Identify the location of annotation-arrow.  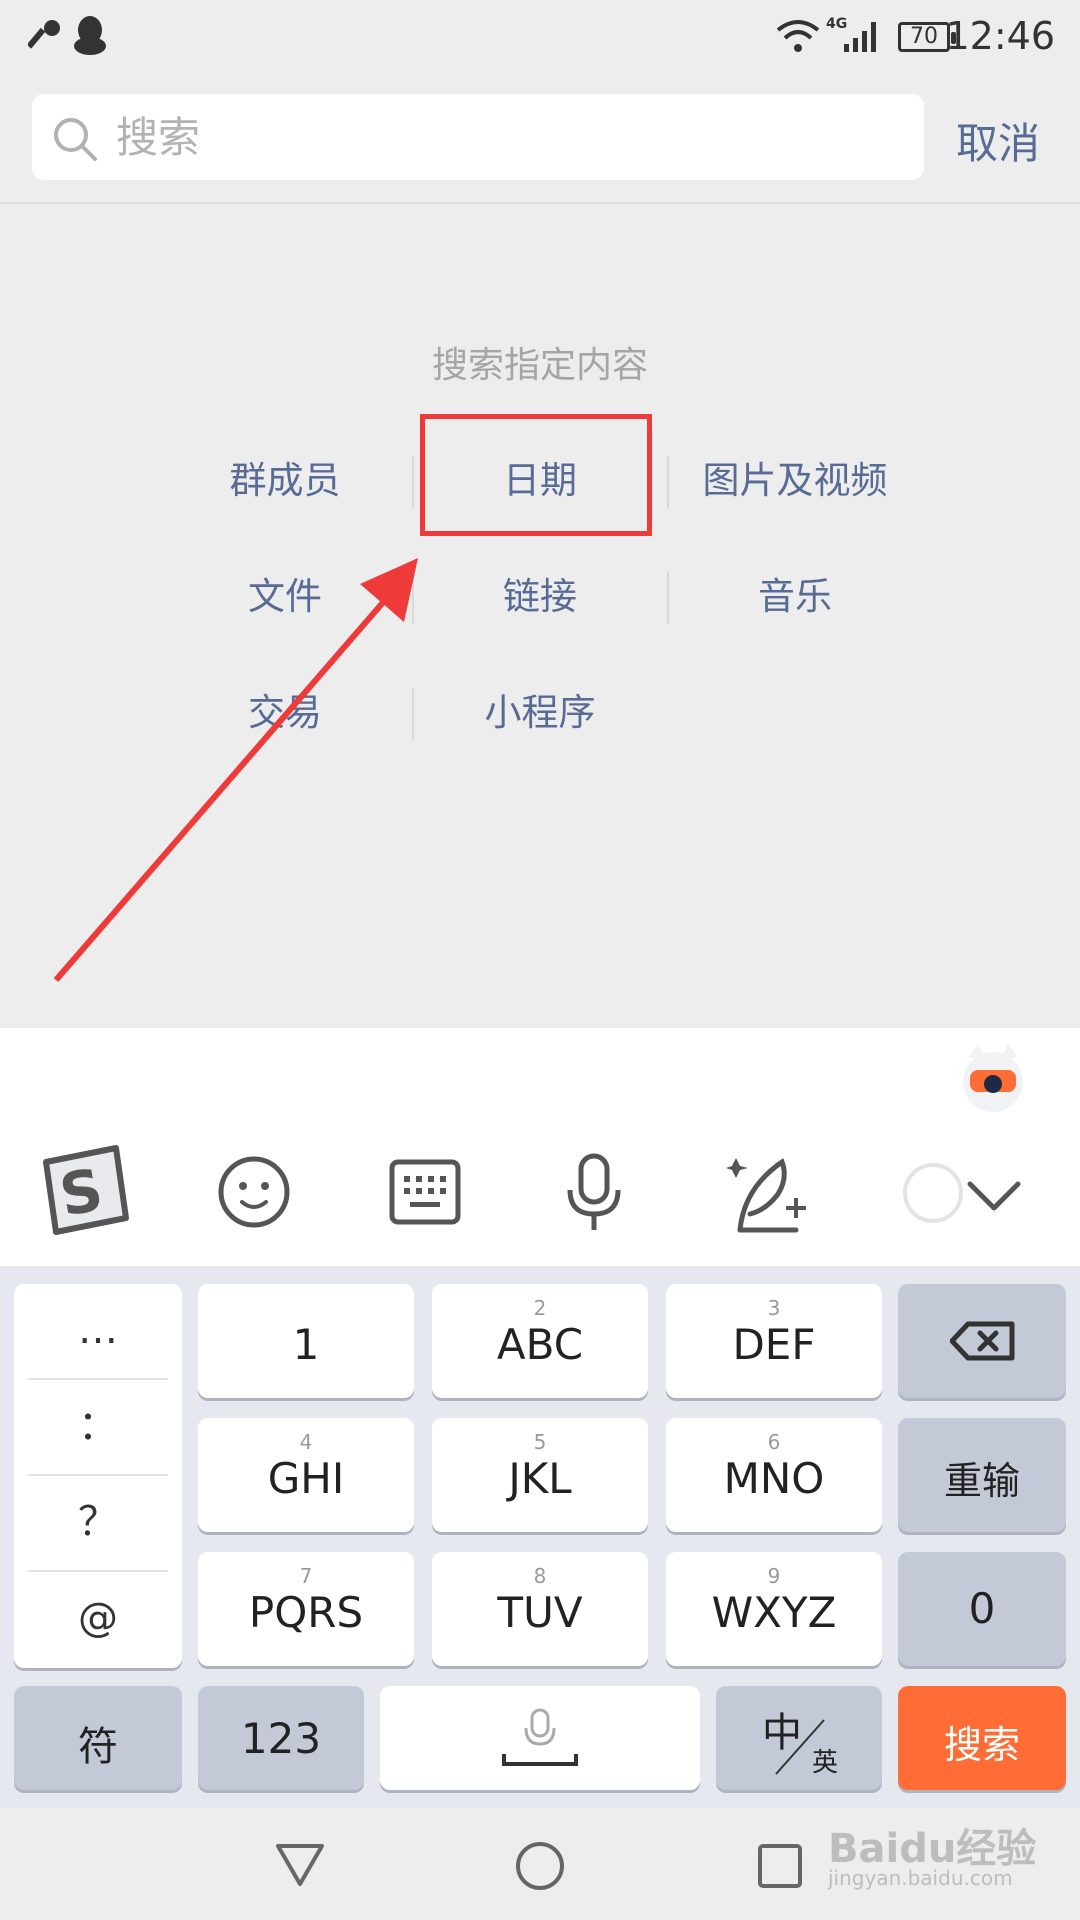
(235, 770).